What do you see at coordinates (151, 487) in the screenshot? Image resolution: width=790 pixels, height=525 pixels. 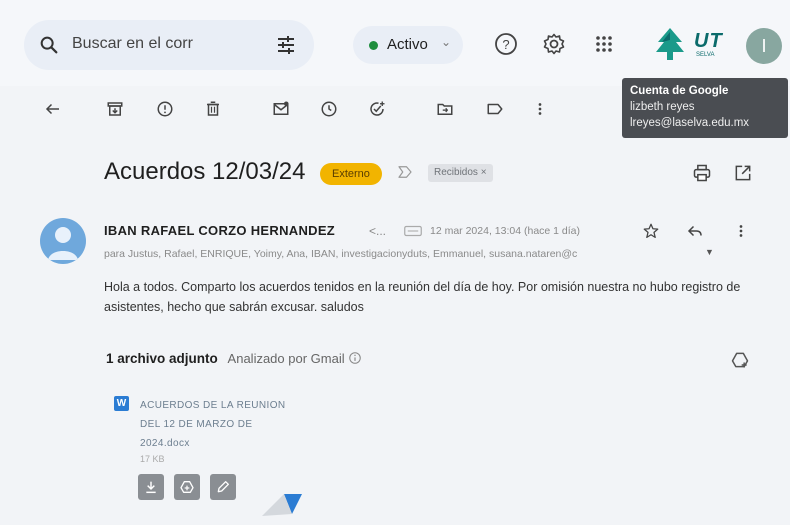 I see `download-icon` at bounding box center [151, 487].